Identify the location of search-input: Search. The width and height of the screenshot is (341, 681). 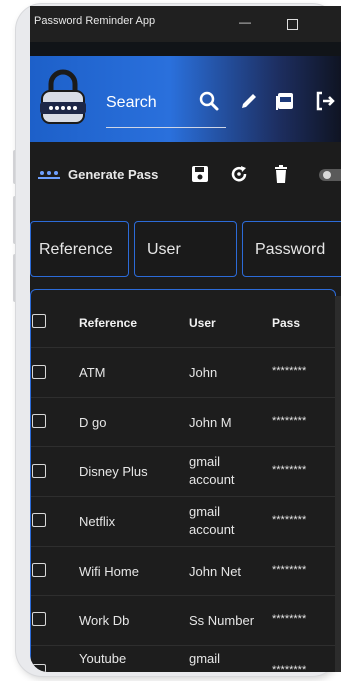
(131, 103).